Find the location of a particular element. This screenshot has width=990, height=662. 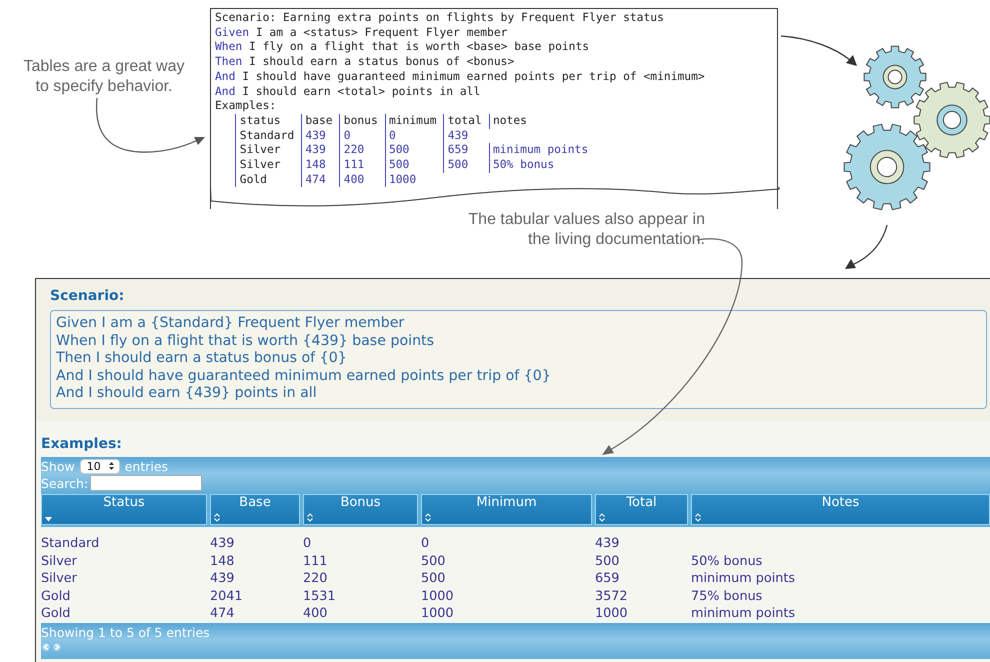

scenario-step: And I should earn {439} points in all is located at coordinates (518, 394).